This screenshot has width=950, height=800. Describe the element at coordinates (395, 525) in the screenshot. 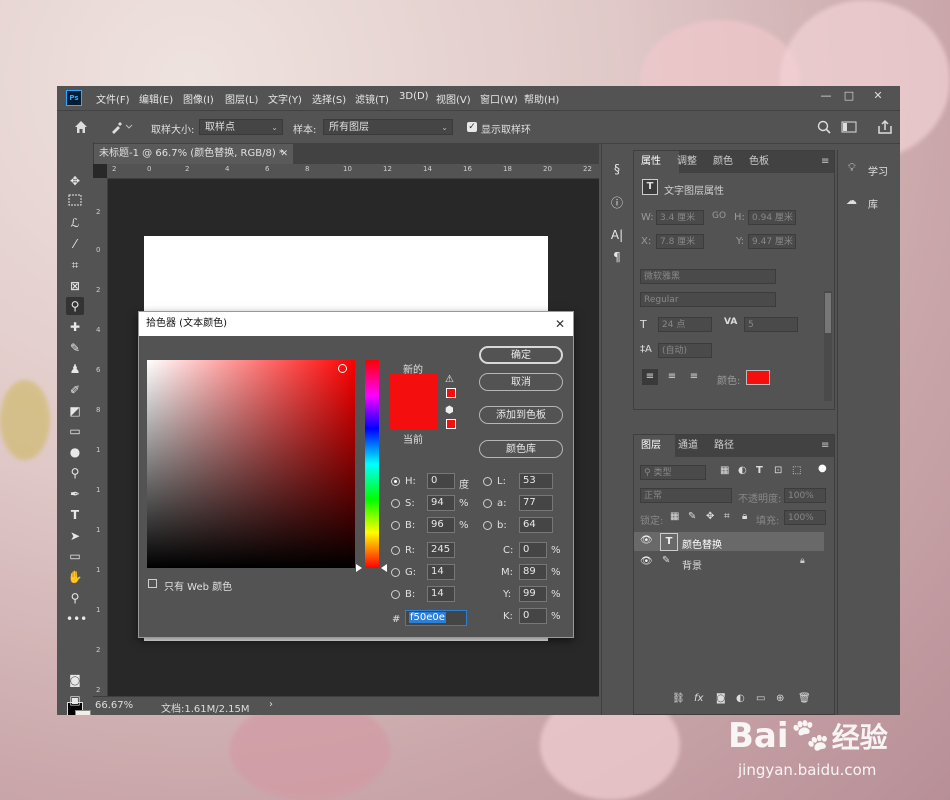

I see `brightness-radio` at that location.